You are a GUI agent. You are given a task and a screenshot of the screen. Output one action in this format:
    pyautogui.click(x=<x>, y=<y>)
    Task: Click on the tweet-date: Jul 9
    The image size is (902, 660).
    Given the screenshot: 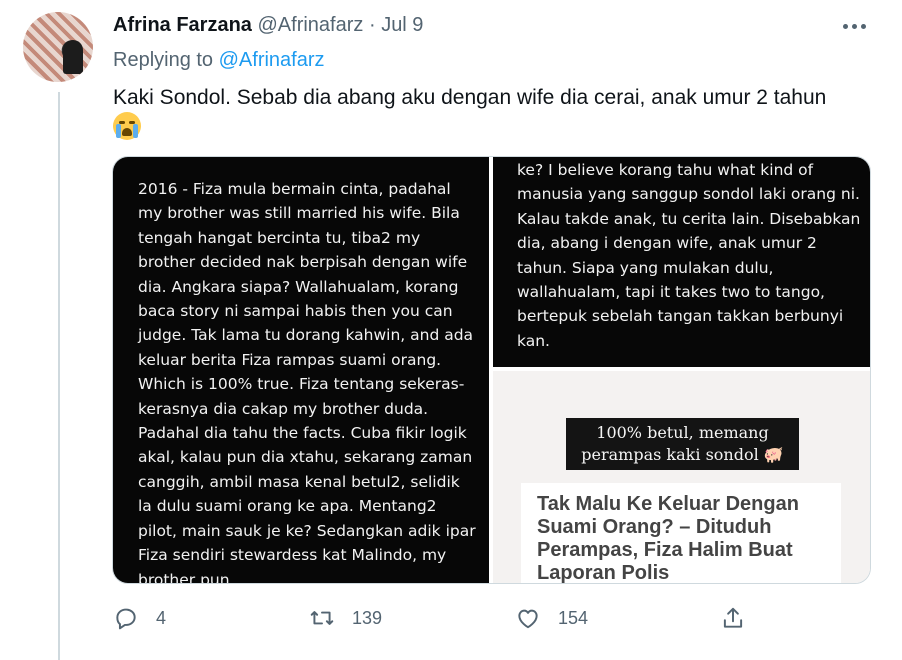 What is the action you would take?
    pyautogui.click(x=402, y=25)
    